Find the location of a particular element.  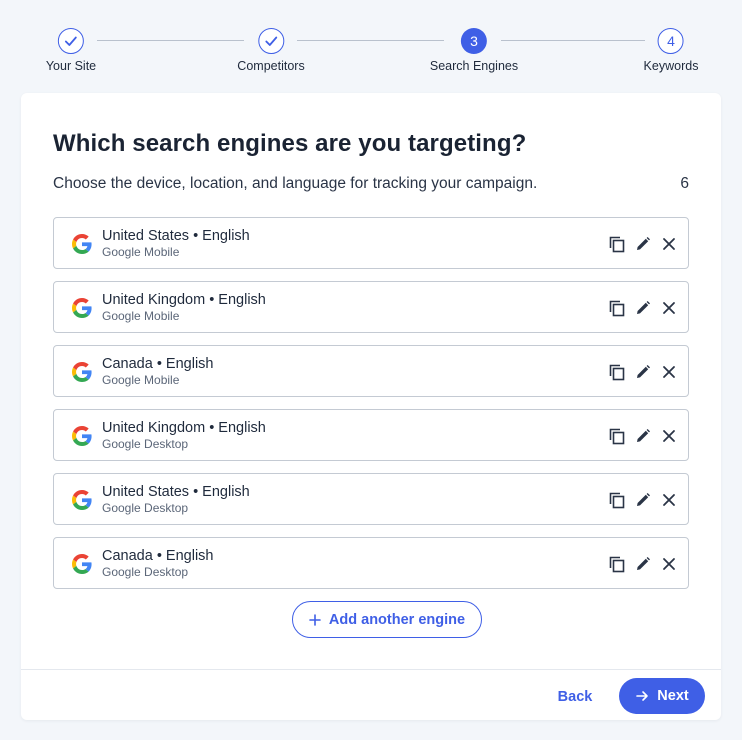

engine-count: 6 is located at coordinates (684, 183).